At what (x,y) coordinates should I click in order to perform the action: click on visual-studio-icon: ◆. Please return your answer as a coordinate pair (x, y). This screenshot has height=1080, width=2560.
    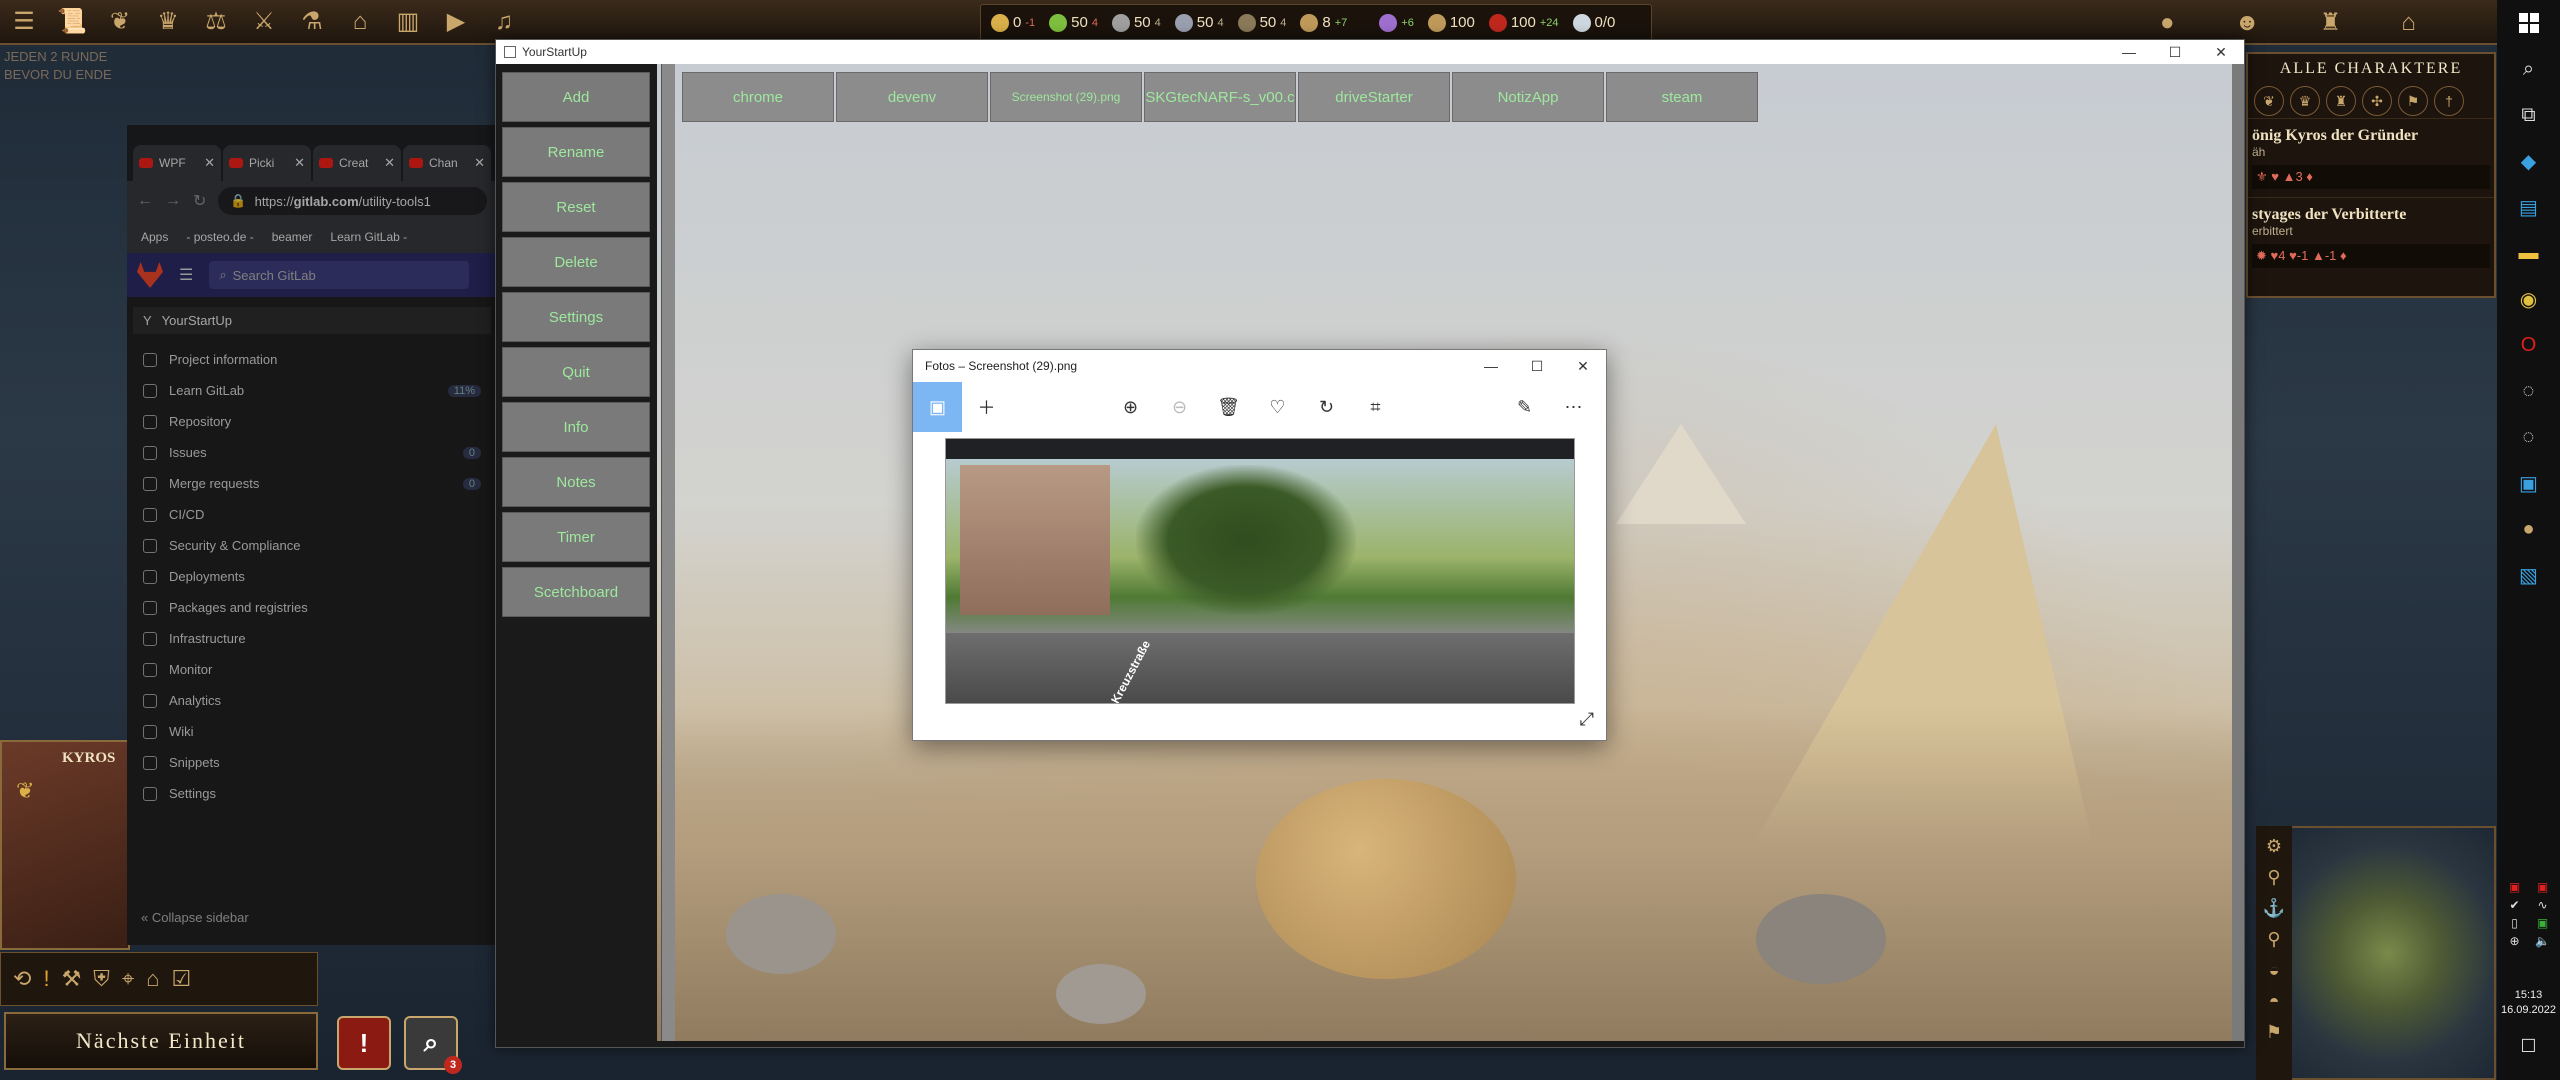
    Looking at the image, I should click on (2528, 161).